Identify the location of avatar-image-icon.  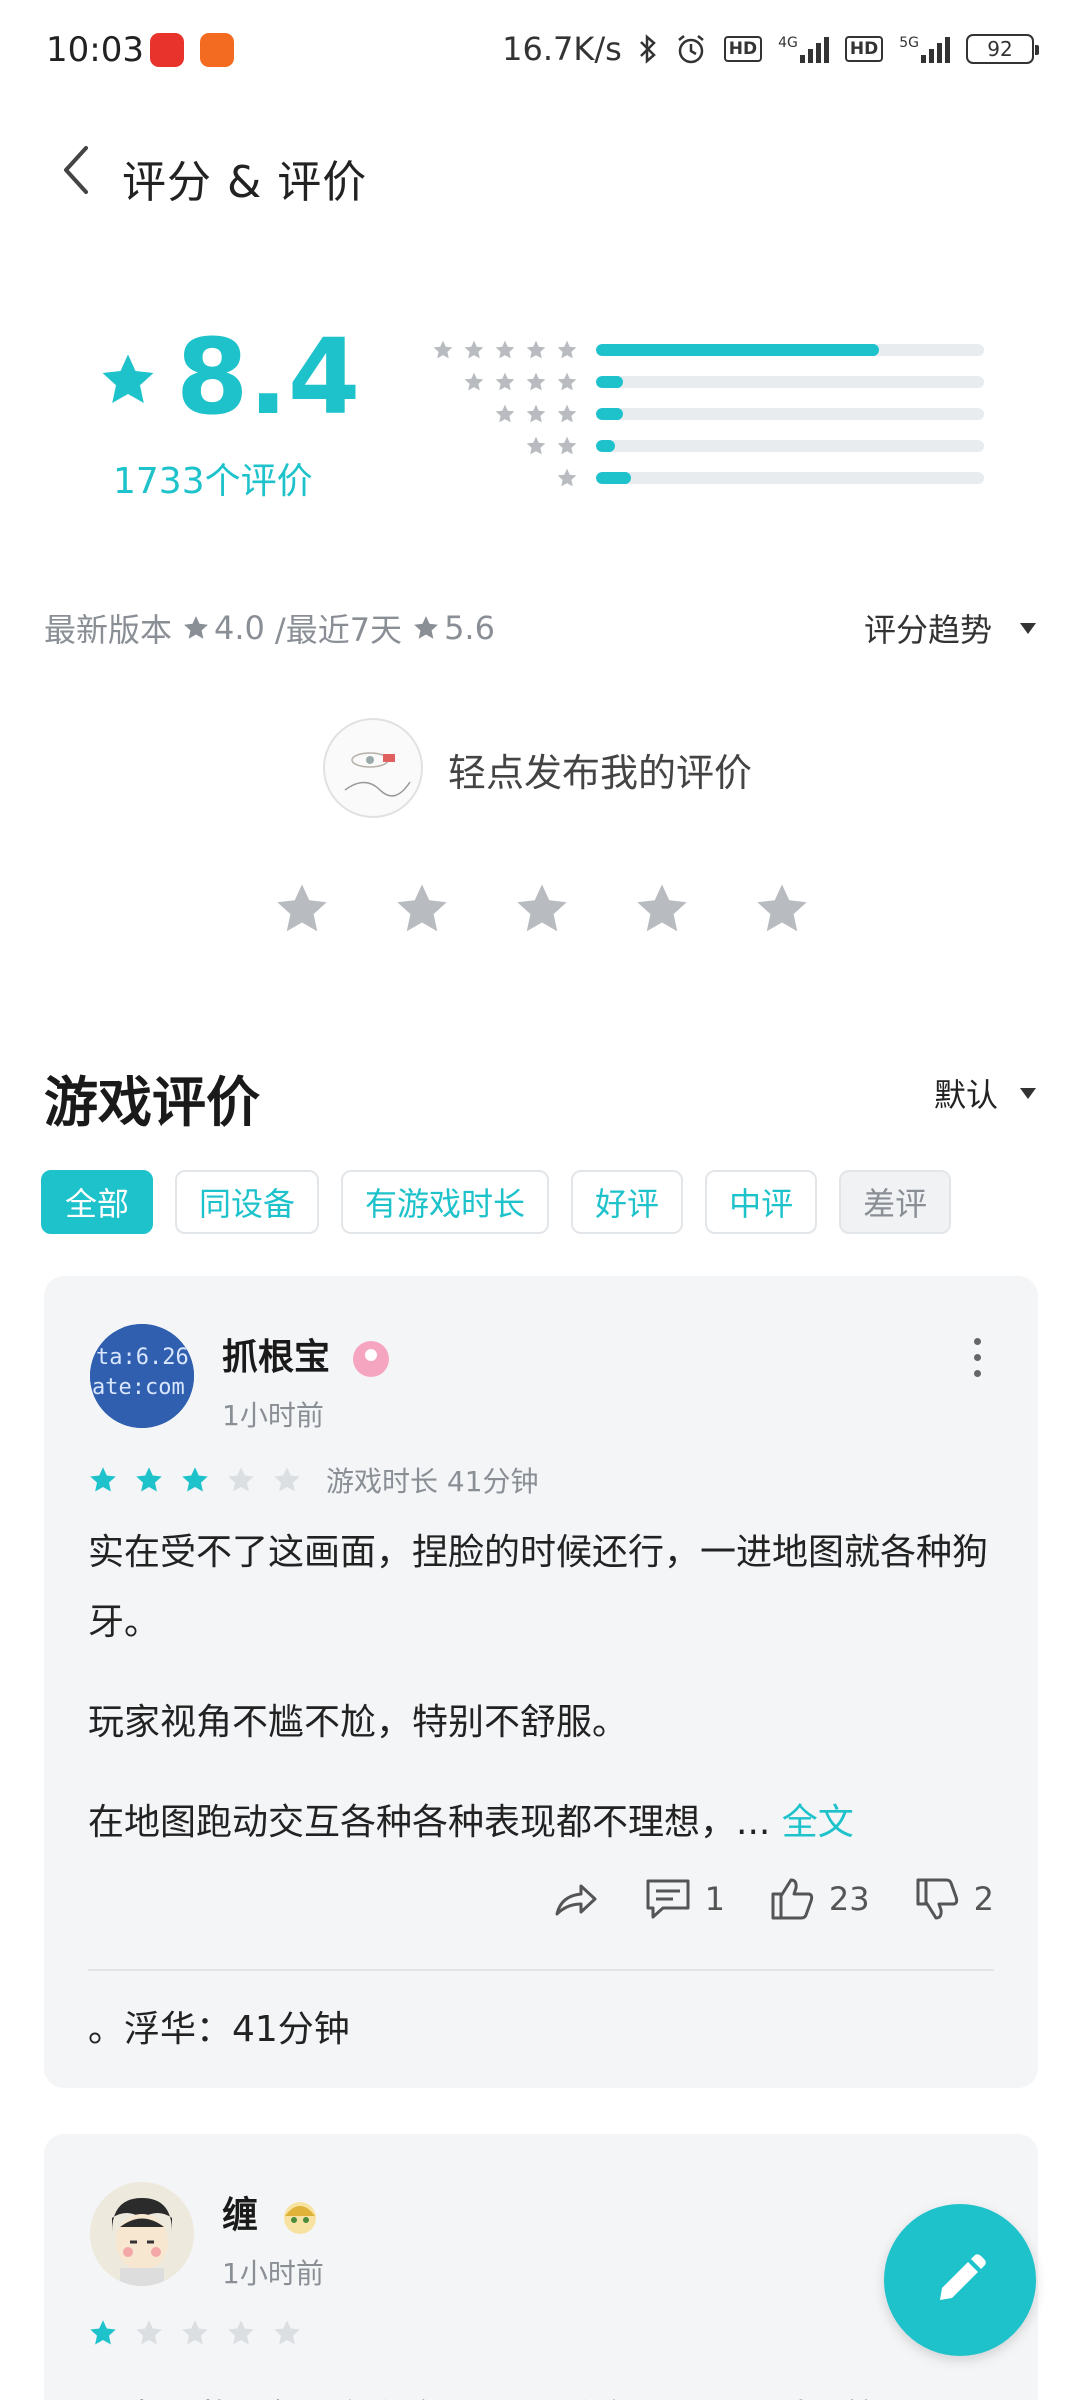
(142, 2234).